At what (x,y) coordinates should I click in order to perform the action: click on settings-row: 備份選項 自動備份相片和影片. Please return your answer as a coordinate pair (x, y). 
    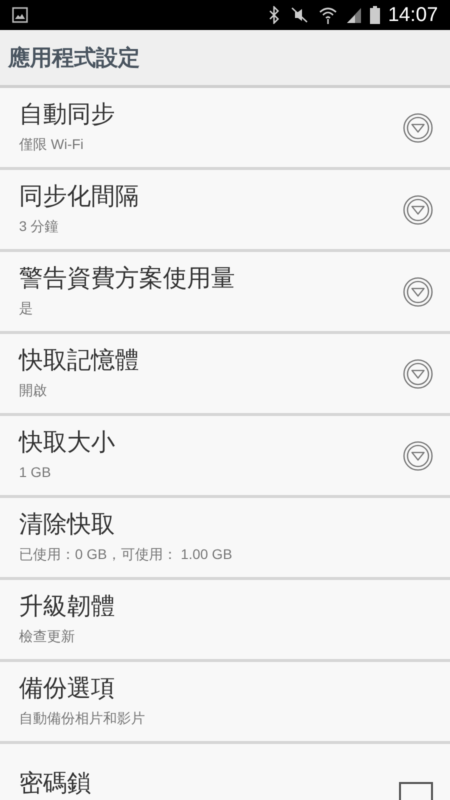
    Looking at the image, I should click on (225, 703).